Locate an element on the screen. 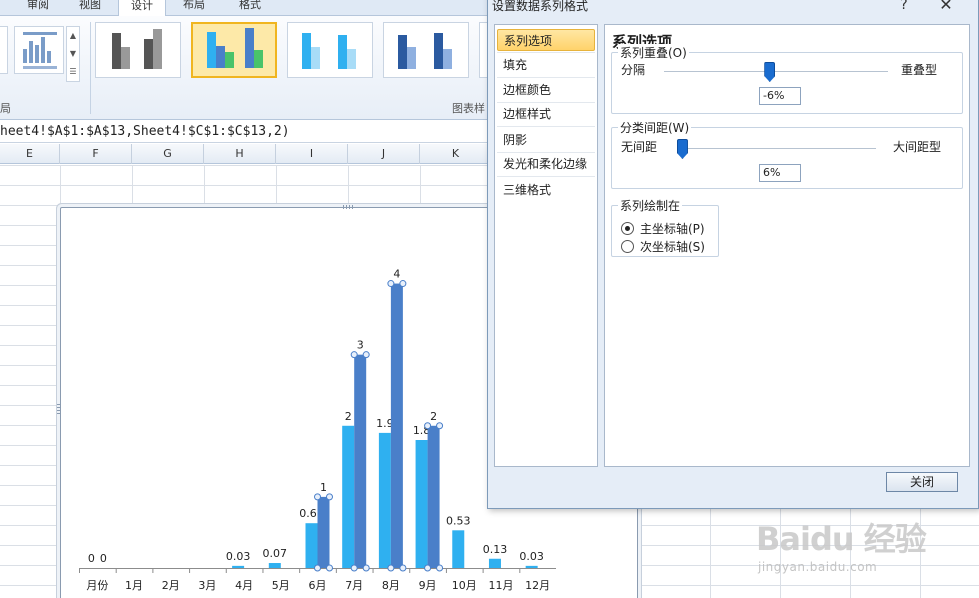  watermark-logo: Baidu 经验 is located at coordinates (841, 539).